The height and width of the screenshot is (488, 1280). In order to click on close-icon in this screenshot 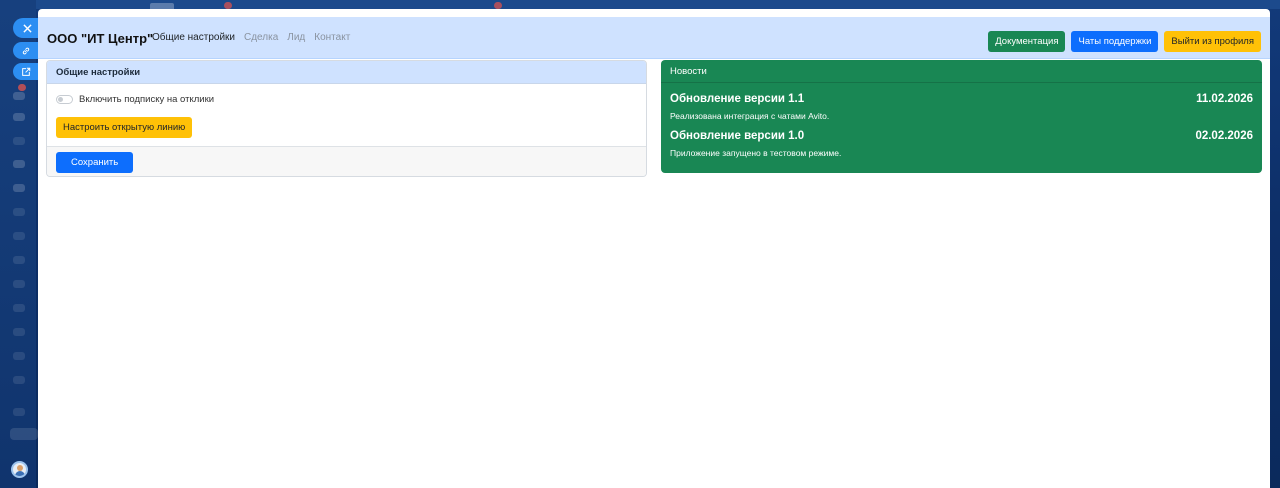, I will do `click(27, 28)`.